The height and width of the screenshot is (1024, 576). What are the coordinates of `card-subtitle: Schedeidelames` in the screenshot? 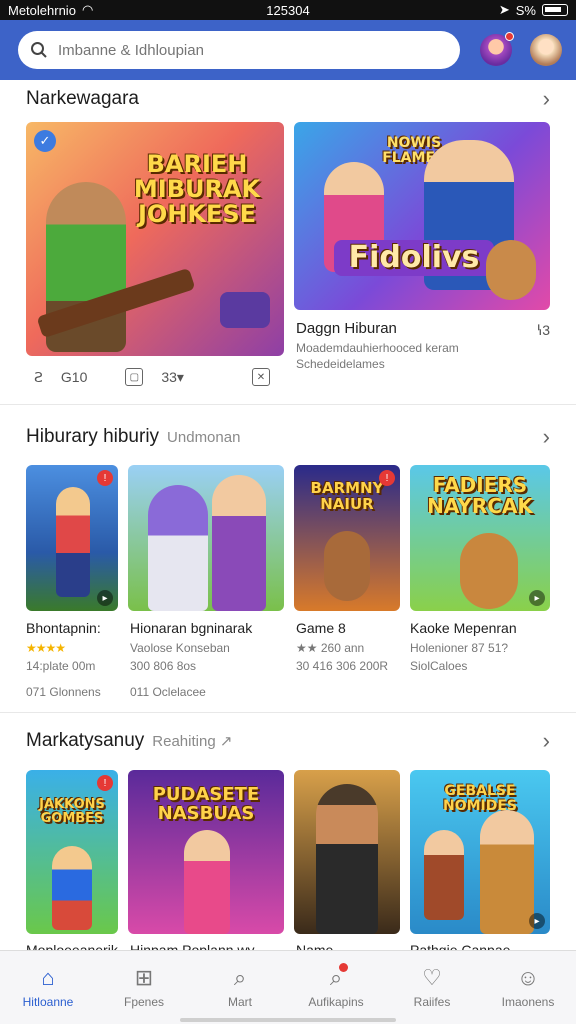 It's located at (340, 364).